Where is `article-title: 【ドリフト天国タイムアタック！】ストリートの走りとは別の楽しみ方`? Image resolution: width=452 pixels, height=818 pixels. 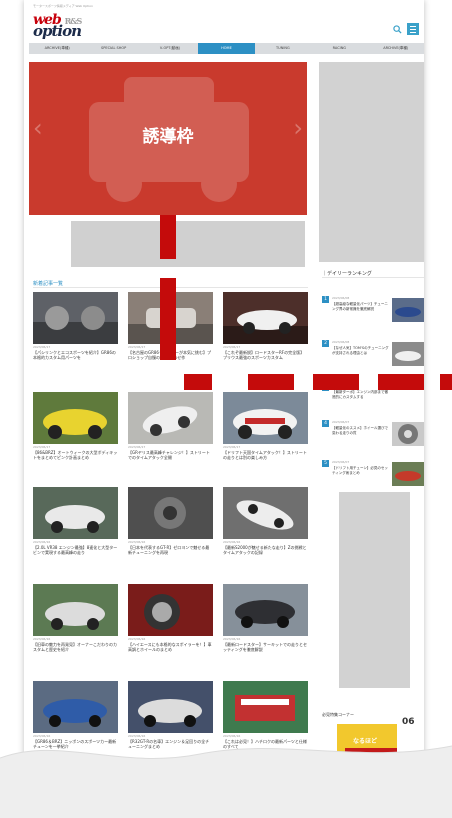
article-title: 【ドリフト天国タイムアタック！】ストリートの走りとは別の楽しみ方 is located at coordinates (265, 461).